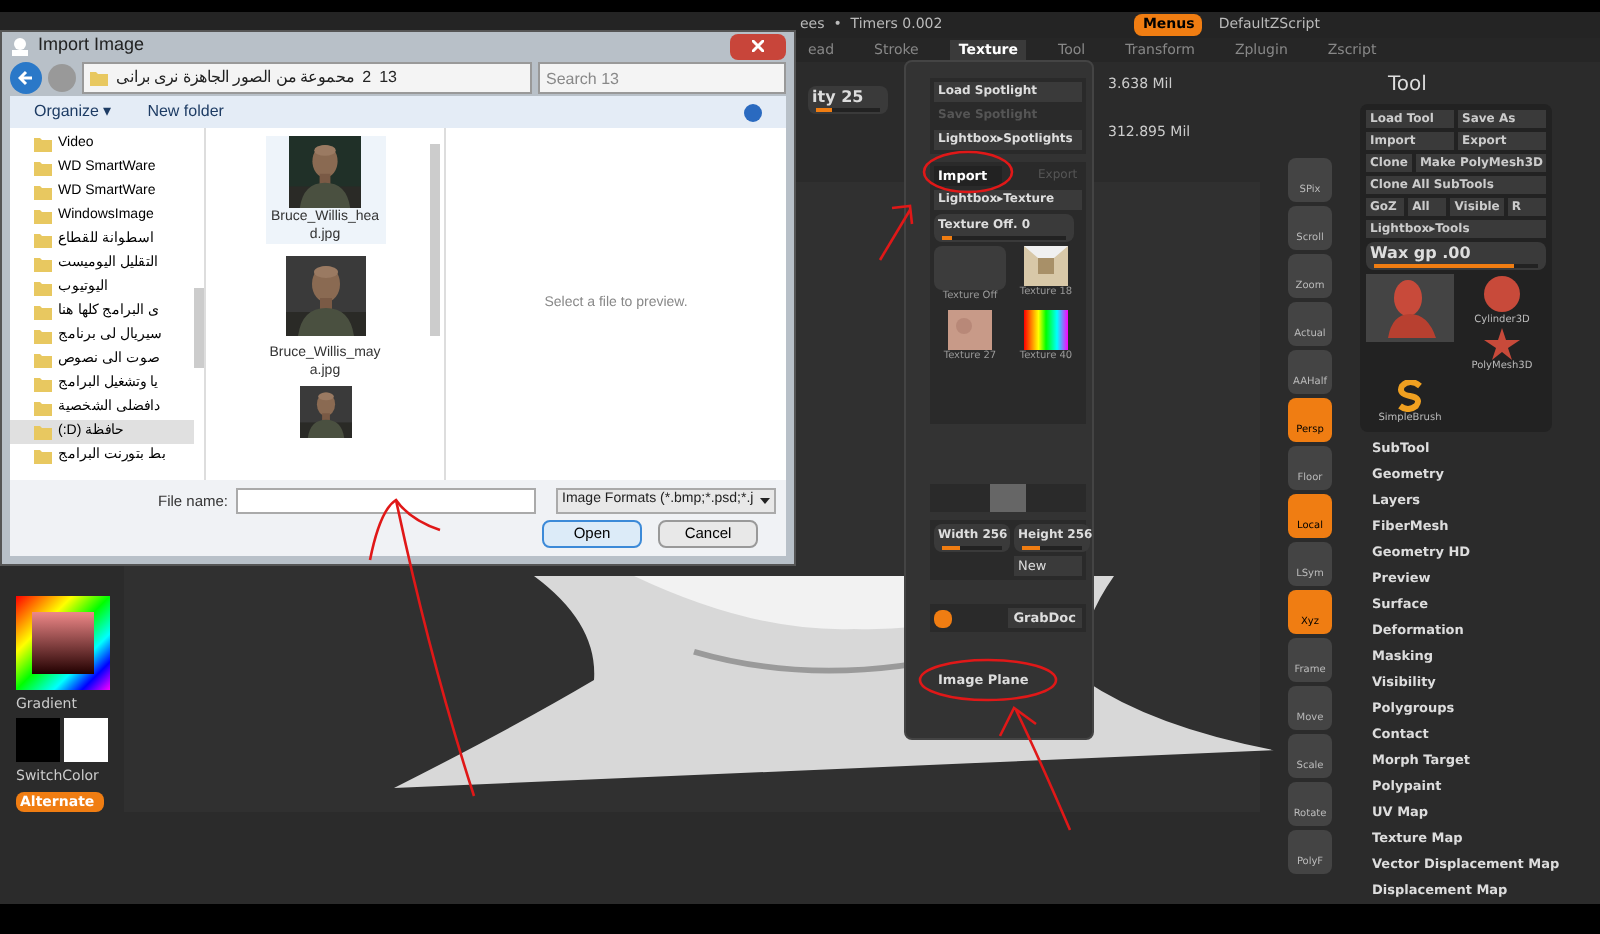 This screenshot has width=1600, height=934. What do you see at coordinates (38, 740) in the screenshot?
I see `primary-color-swatch` at bounding box center [38, 740].